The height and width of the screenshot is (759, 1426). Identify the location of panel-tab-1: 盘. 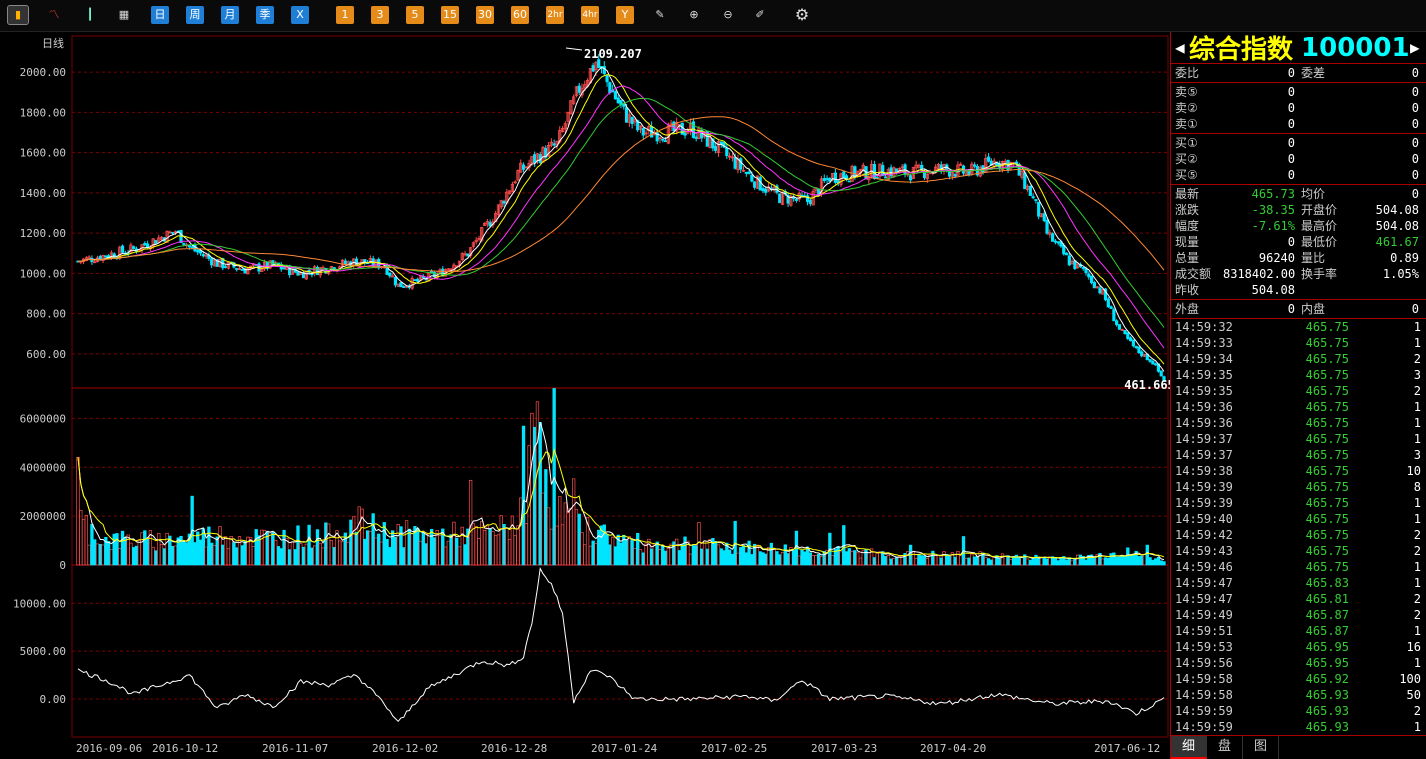
(1225, 747).